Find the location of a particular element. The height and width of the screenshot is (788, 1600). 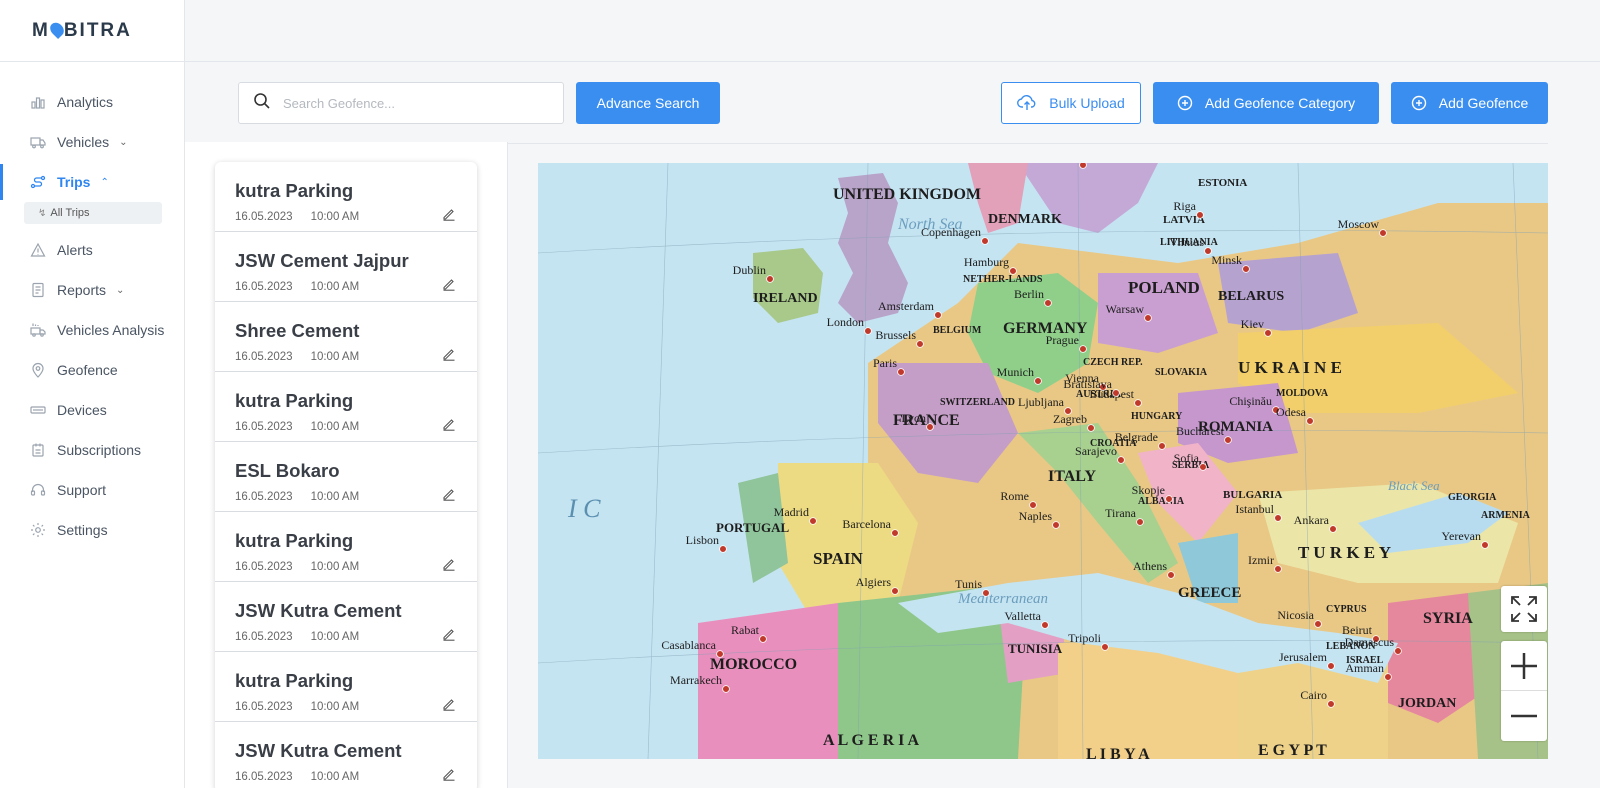

city-marker-damascus is located at coordinates (1398, 651).